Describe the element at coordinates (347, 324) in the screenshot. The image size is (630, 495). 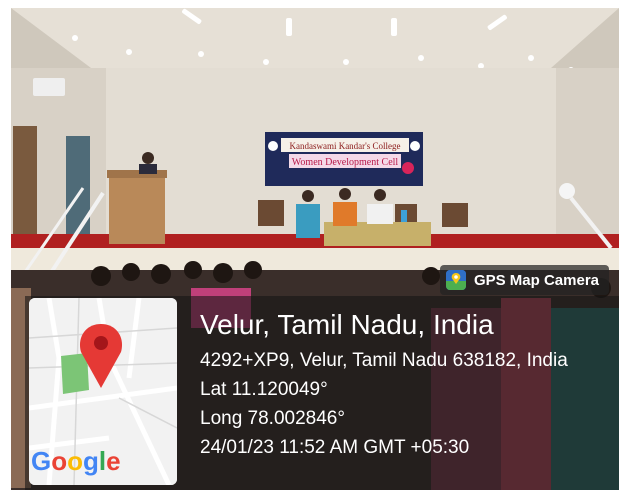
I see `place-name: Velur, Tamil Nadu, India` at that location.